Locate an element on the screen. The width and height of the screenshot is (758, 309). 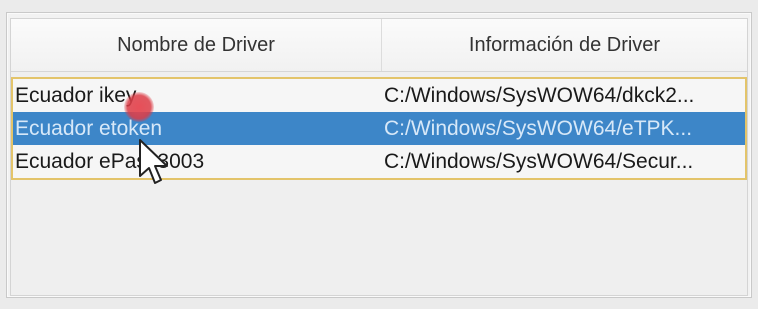
column-header-driver-info: Información de Driver is located at coordinates (564, 45).